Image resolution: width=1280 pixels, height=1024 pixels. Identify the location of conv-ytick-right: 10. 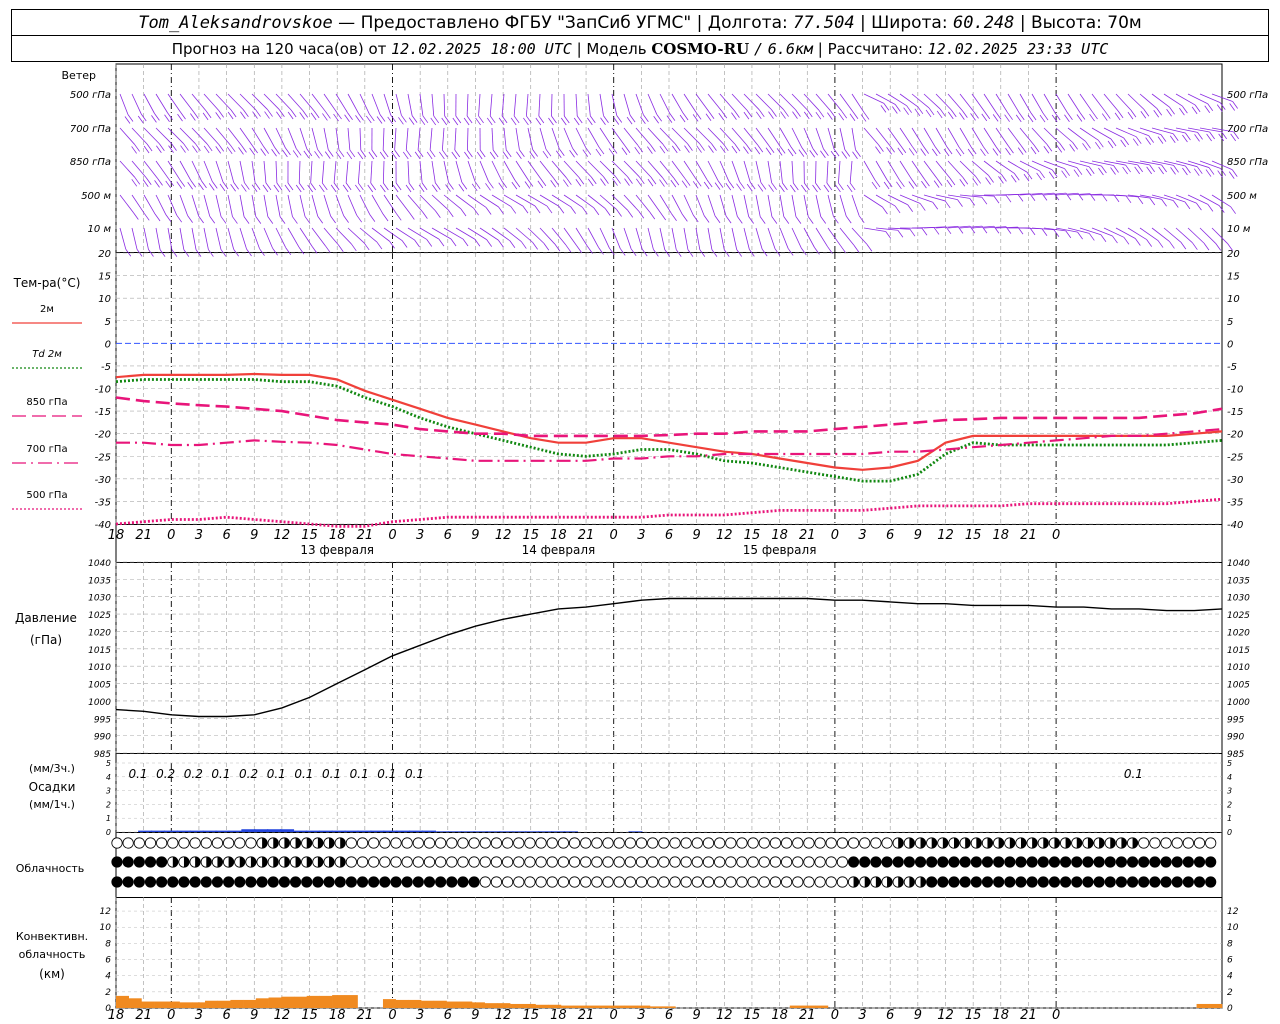
(1233, 928).